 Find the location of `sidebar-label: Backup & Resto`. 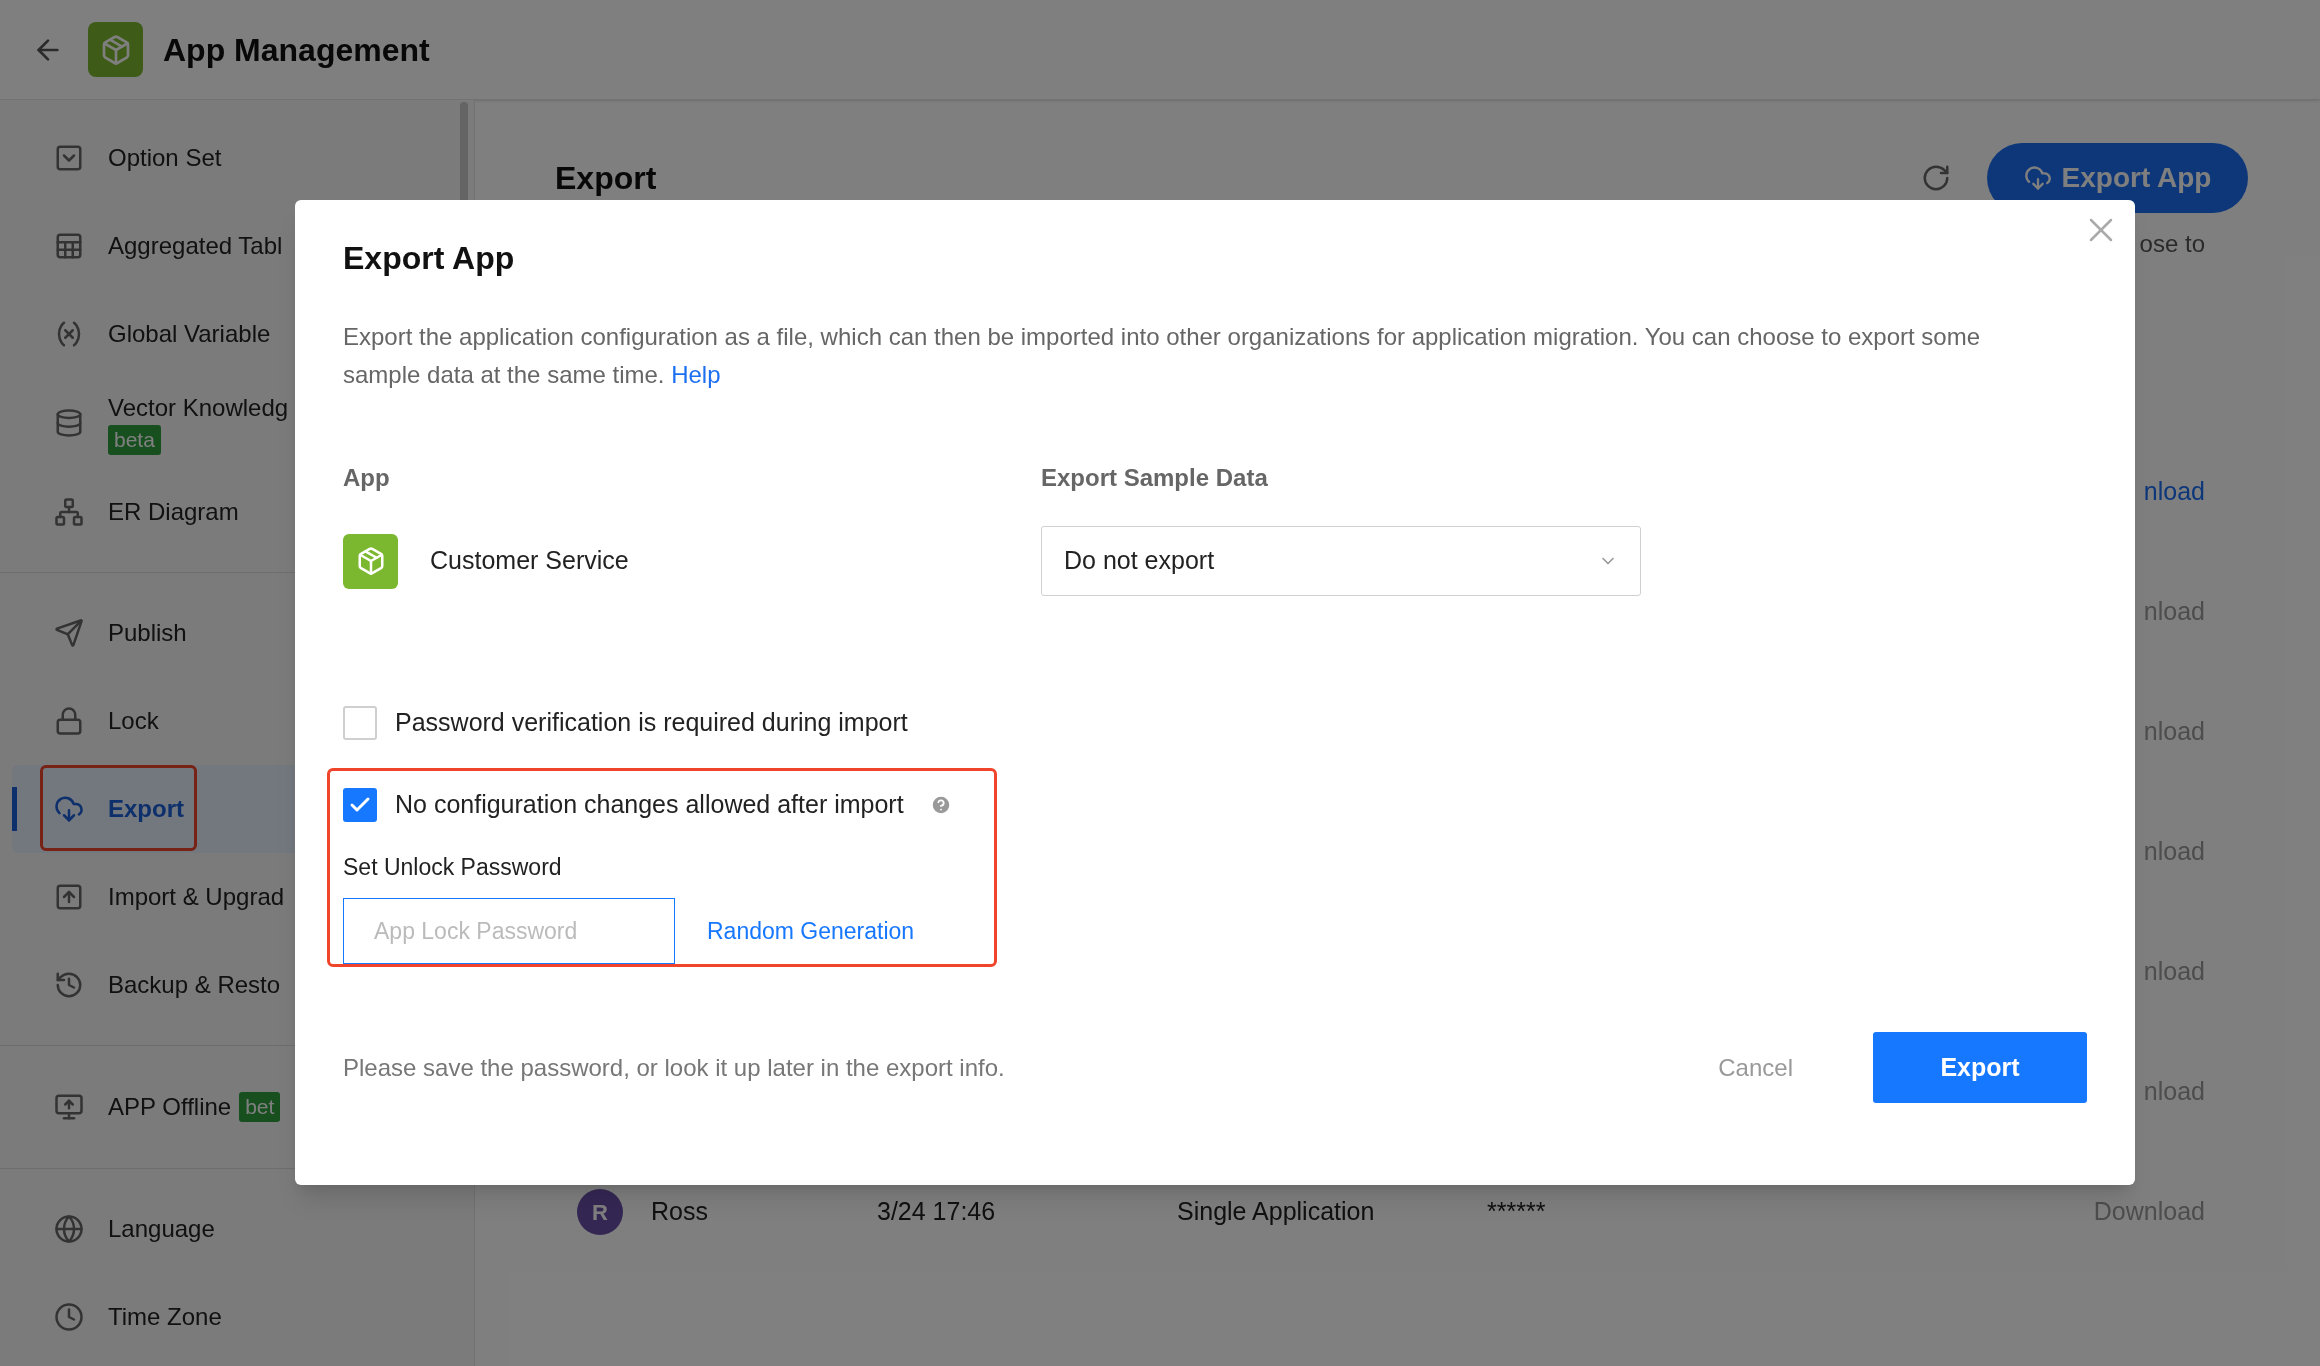

sidebar-label: Backup & Resto is located at coordinates (194, 985).